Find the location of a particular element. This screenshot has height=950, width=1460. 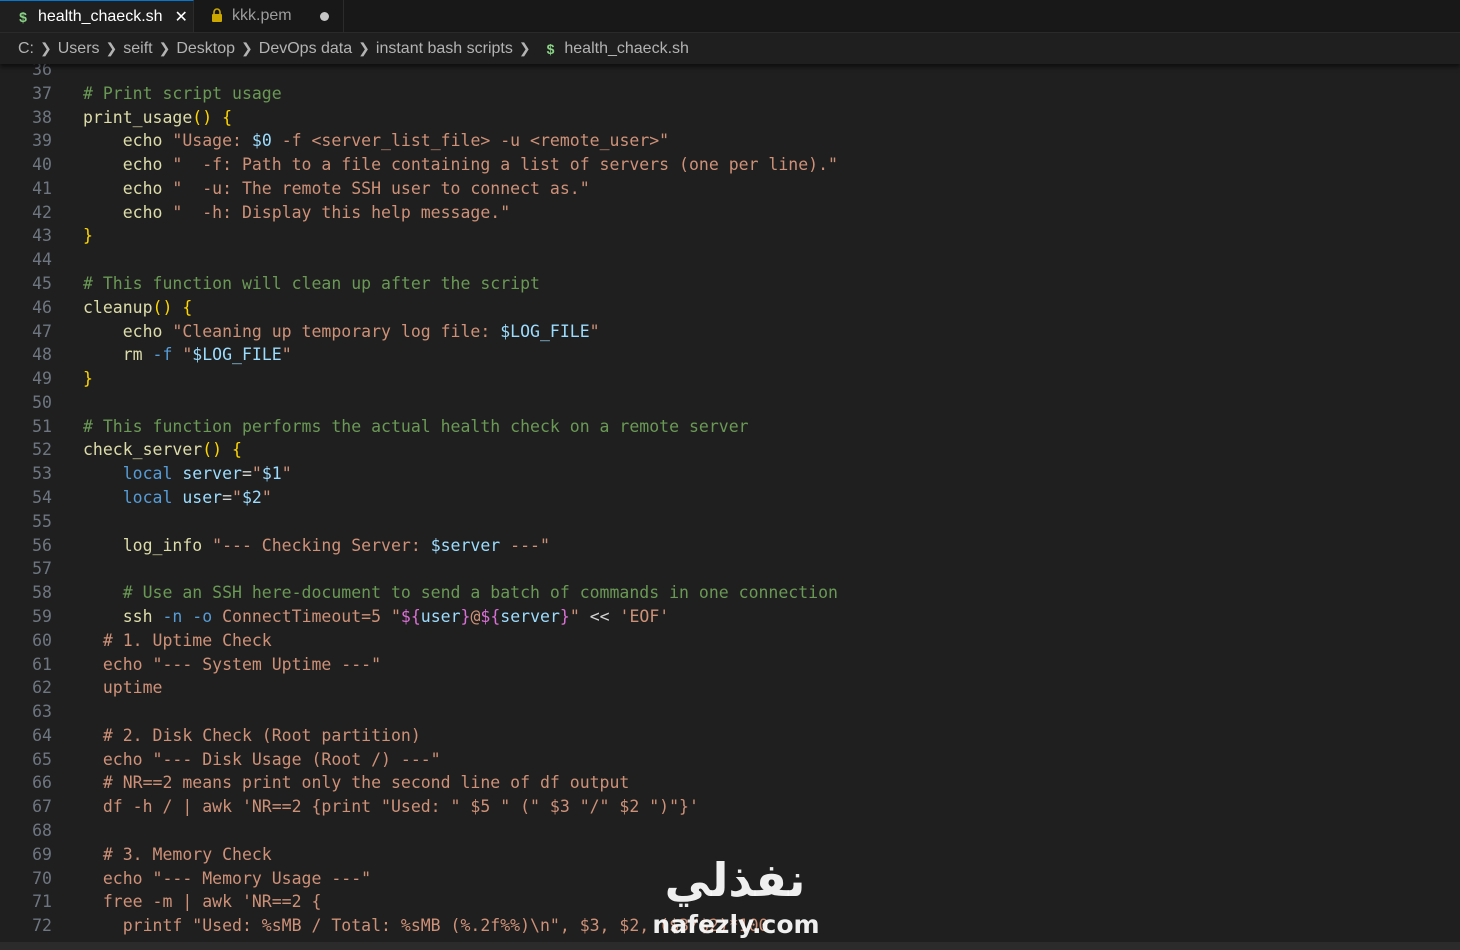

code-text: # 1. Uptime Check is located at coordinates (177, 641).